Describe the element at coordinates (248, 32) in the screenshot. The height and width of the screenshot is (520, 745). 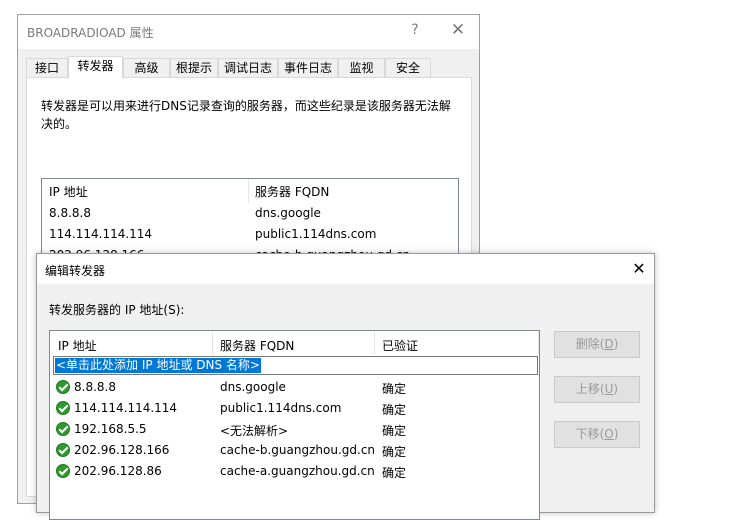
I see `properties-titlebar: BROADRADIOAD 属性 ? ✕` at that location.